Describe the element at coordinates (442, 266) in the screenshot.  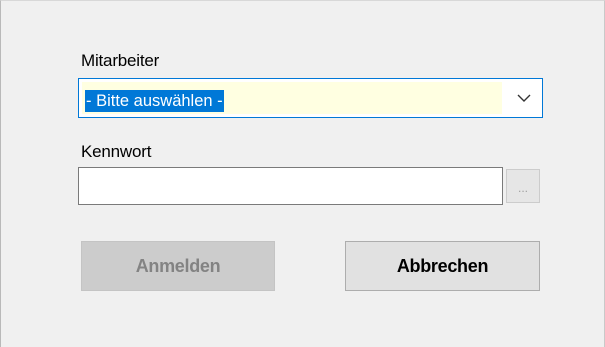
I see `cancel-button: Abbrechen` at that location.